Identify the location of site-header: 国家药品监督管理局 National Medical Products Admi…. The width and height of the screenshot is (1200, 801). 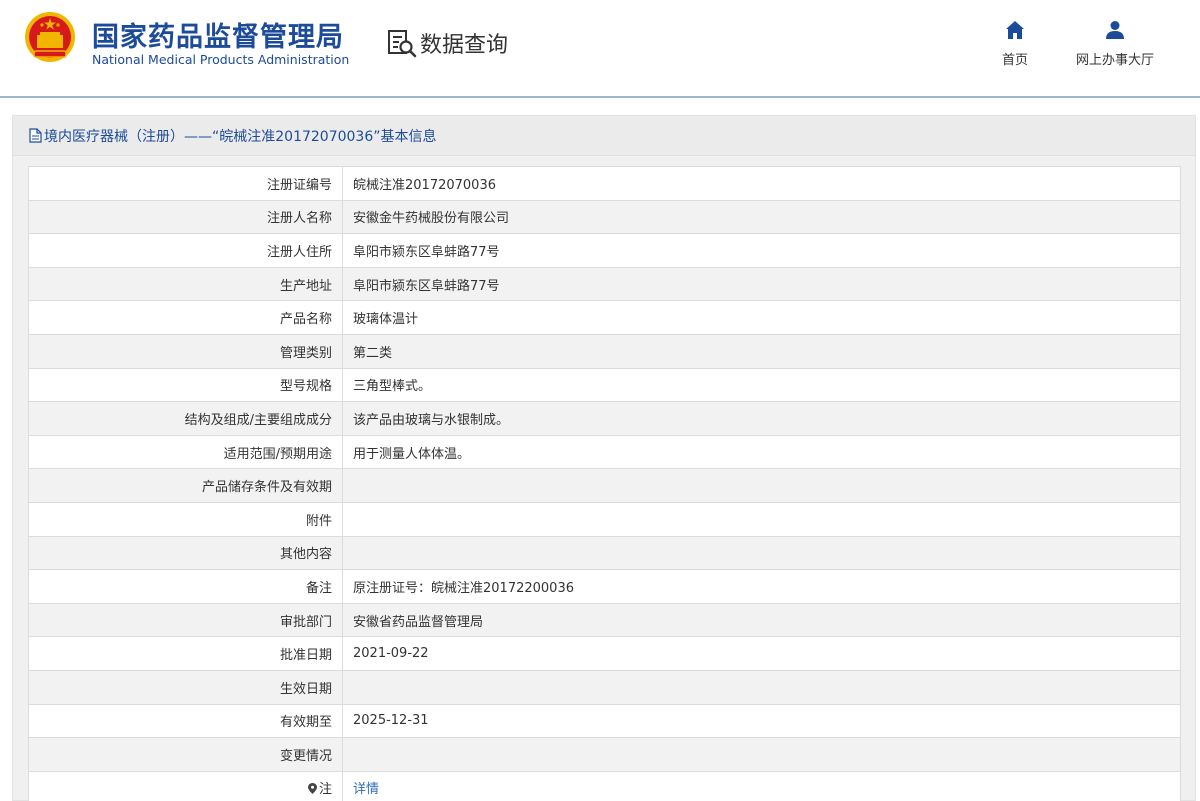
(600, 49).